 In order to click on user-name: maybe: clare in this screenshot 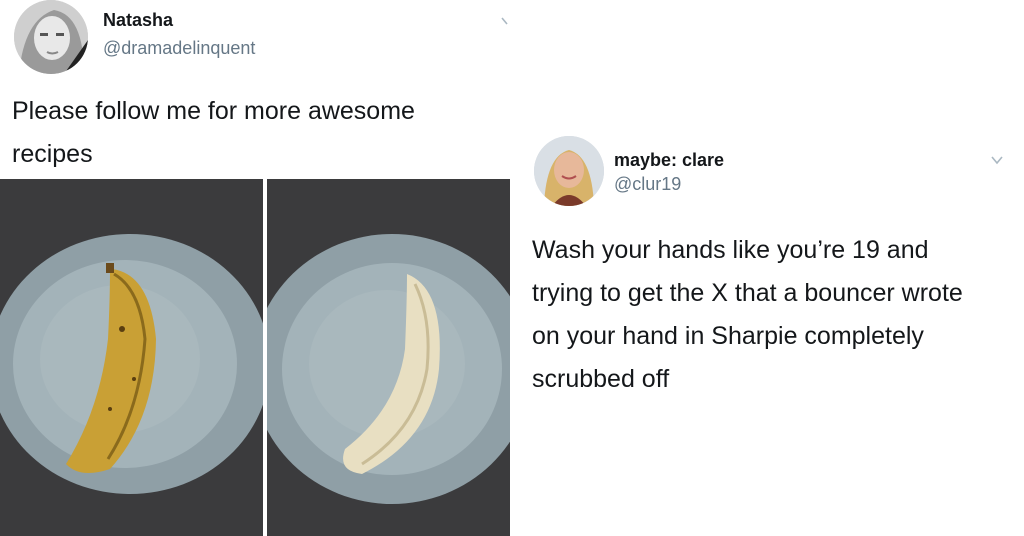, I will do `click(669, 160)`.